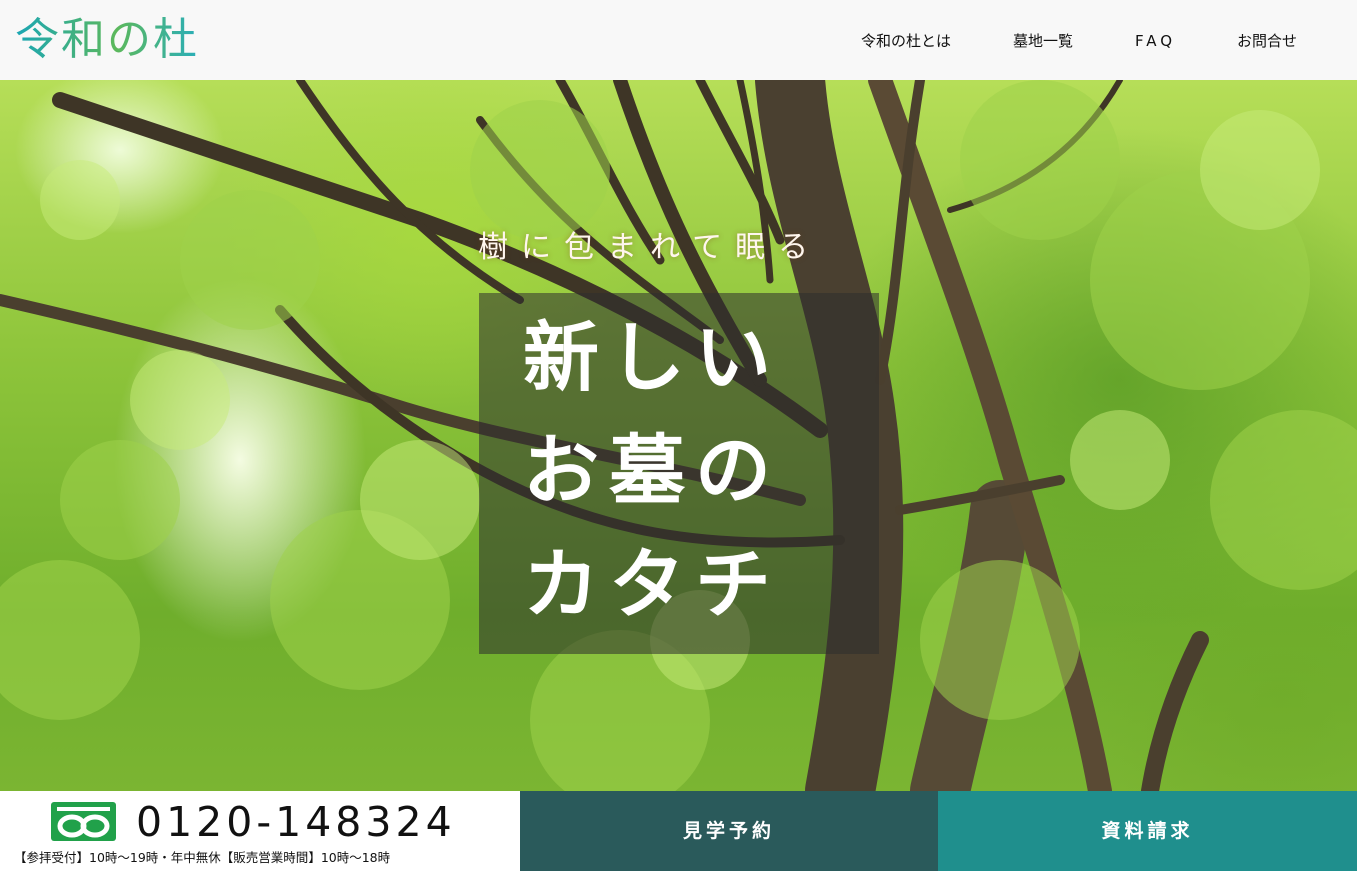 The height and width of the screenshot is (871, 1357). I want to click on hero-headline-line-3: カタチ, so click(652, 584).